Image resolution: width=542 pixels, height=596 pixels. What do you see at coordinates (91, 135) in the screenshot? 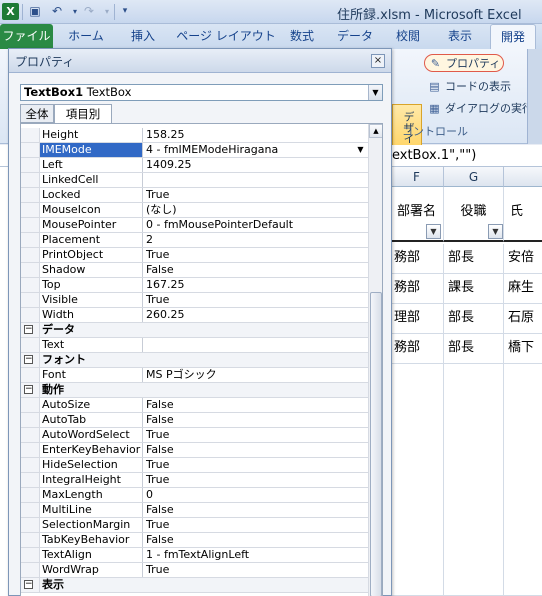
I see `property-name: Height` at bounding box center [91, 135].